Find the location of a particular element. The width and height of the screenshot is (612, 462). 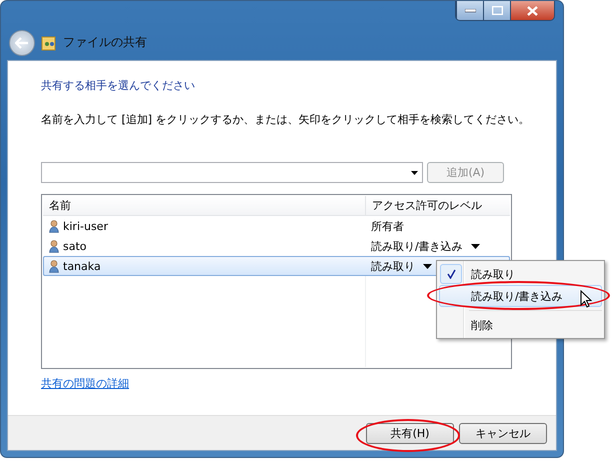

access-level: 所有者 is located at coordinates (387, 226).